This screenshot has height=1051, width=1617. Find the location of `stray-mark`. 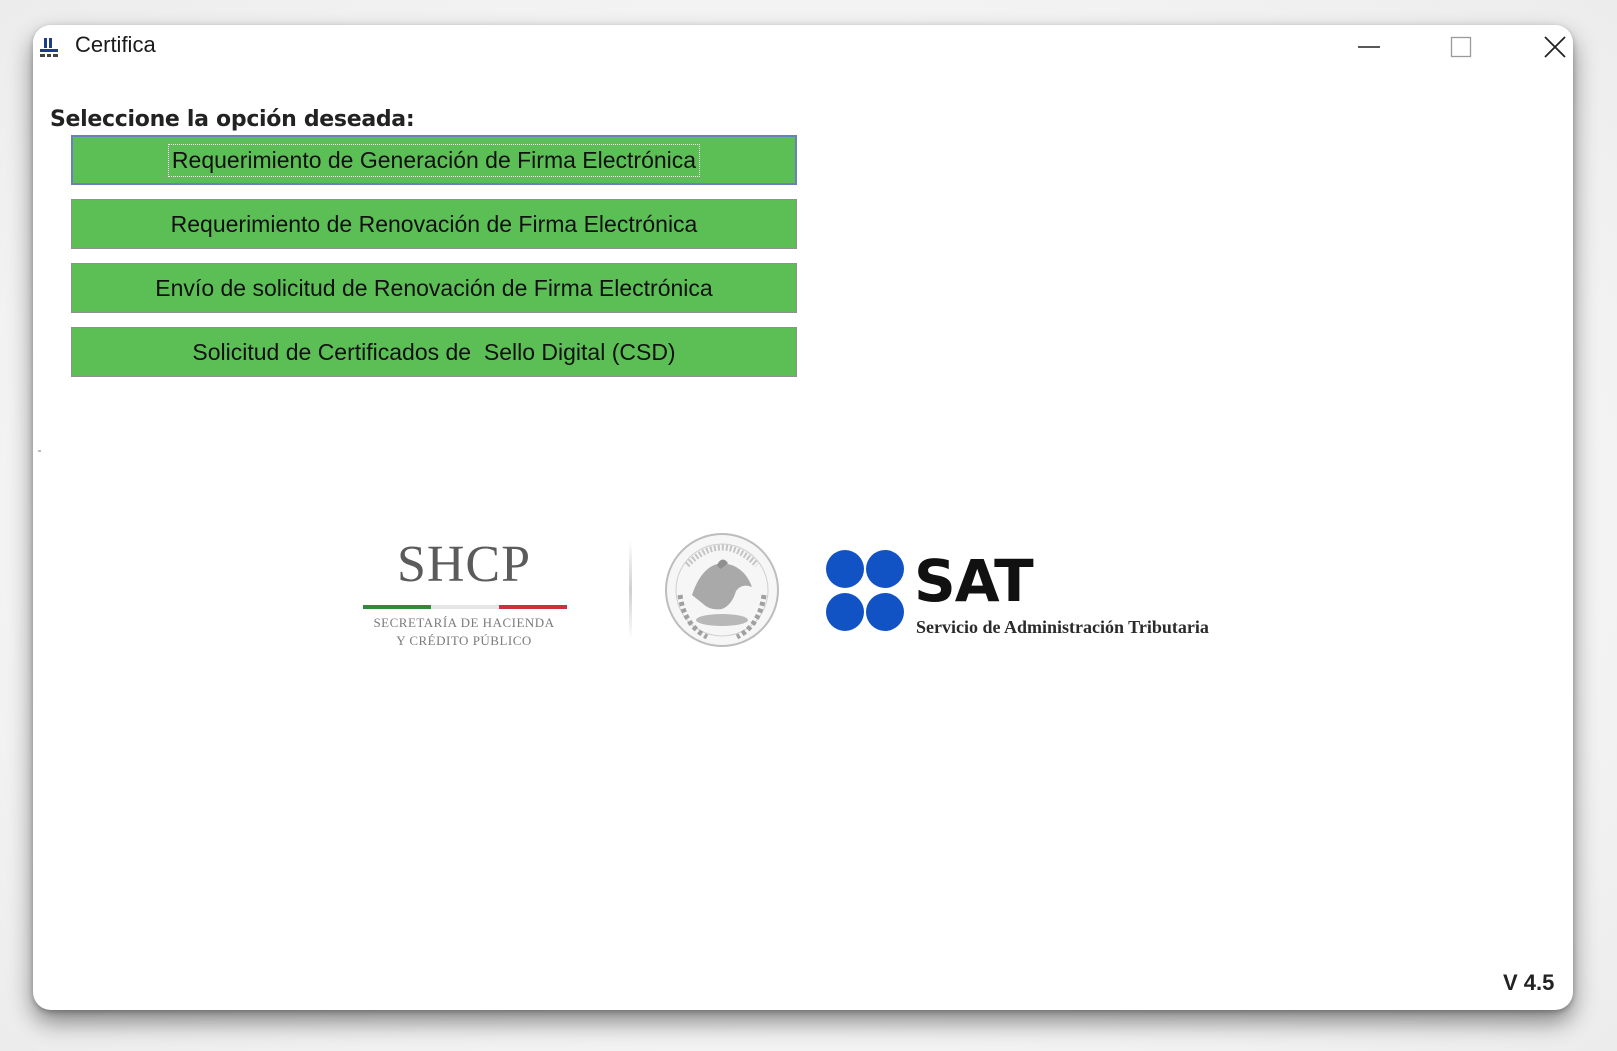

stray-mark is located at coordinates (39, 451).